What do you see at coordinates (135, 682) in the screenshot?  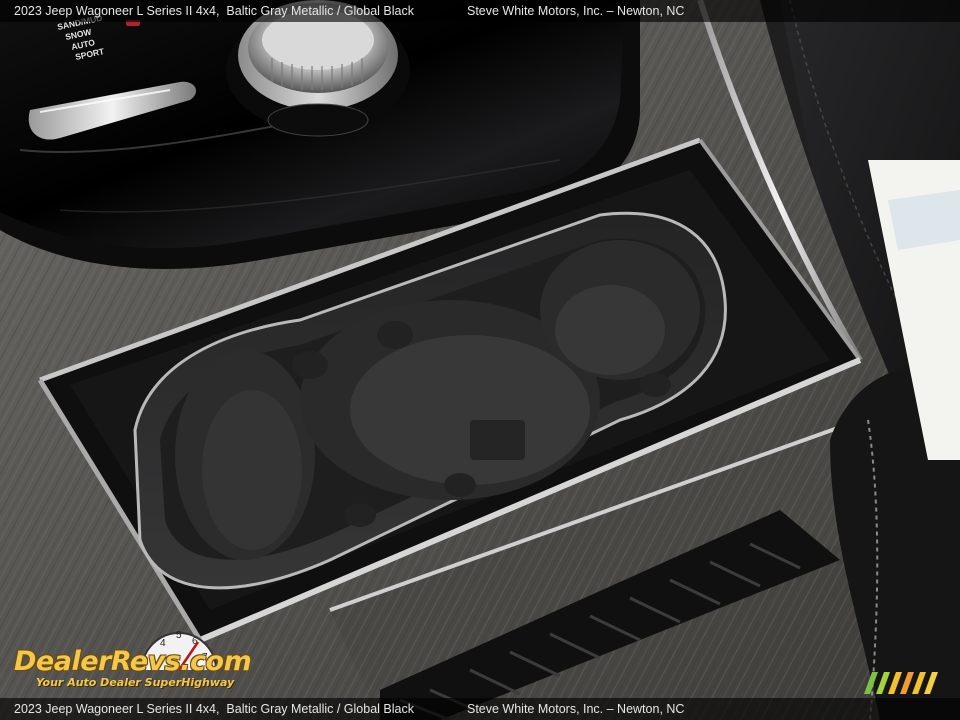 I see `logo-tagline: Your Auto Dealer SuperHighway` at bounding box center [135, 682].